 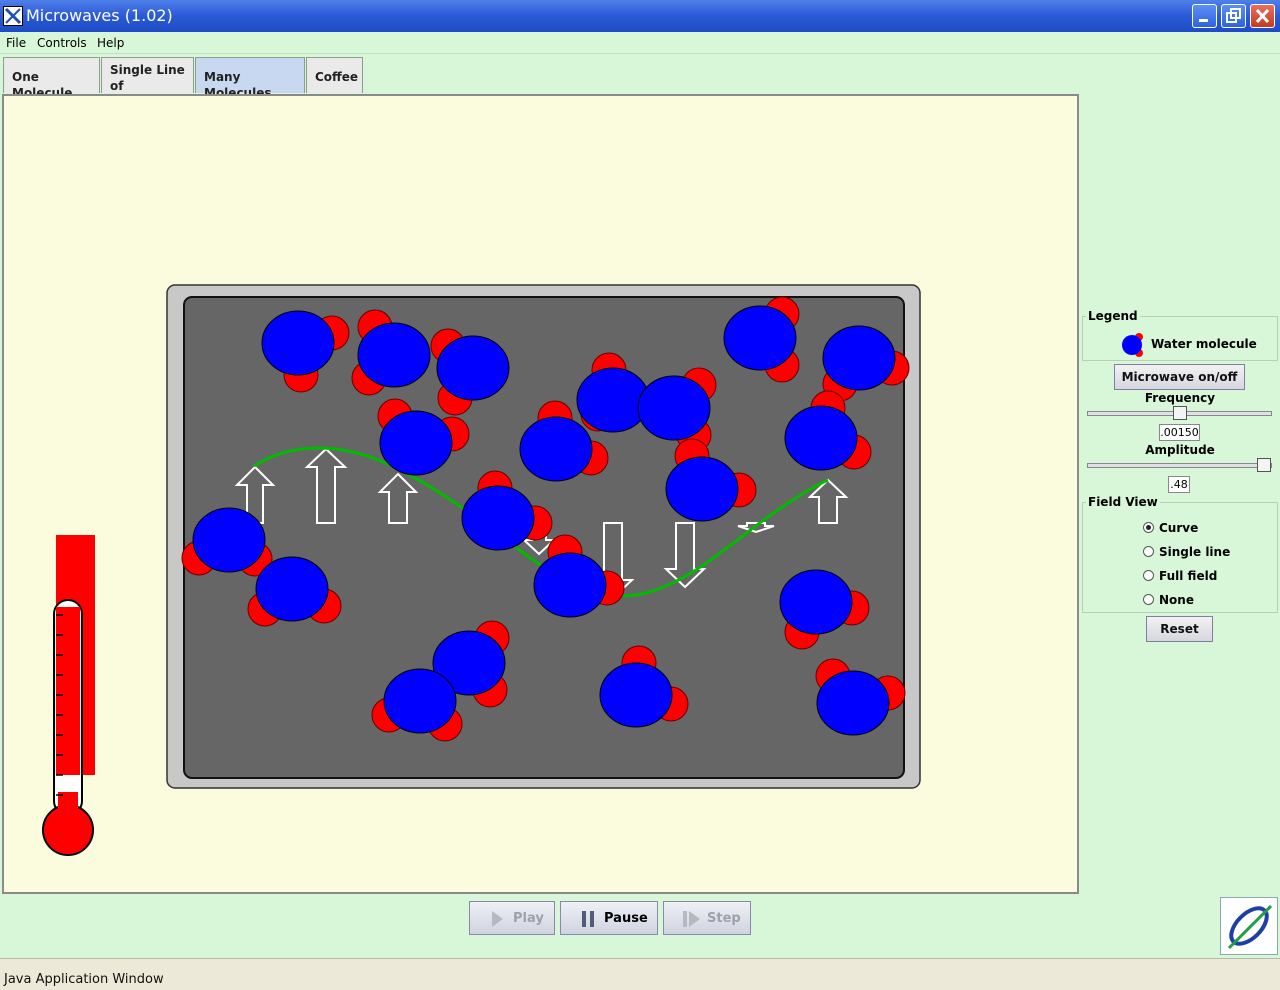 I want to click on menu-controls: Controls, so click(x=62, y=43).